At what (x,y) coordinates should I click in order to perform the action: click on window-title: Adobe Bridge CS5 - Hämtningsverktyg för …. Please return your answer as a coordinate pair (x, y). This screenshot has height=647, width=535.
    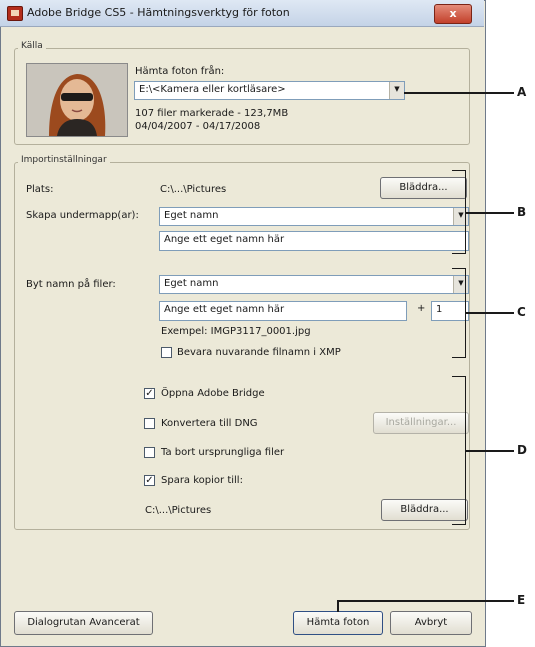
    Looking at the image, I should click on (158, 12).